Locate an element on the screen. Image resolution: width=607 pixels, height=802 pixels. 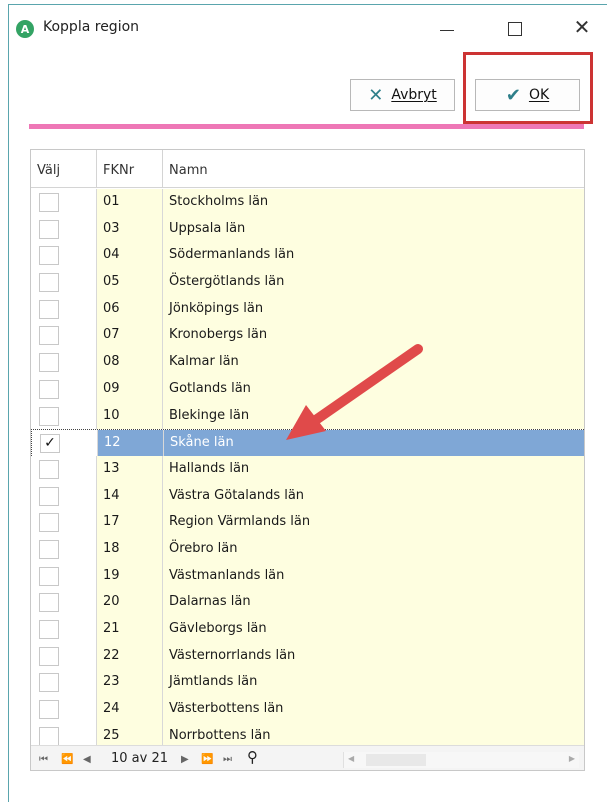
fknr-cell: 17 is located at coordinates (130, 522).